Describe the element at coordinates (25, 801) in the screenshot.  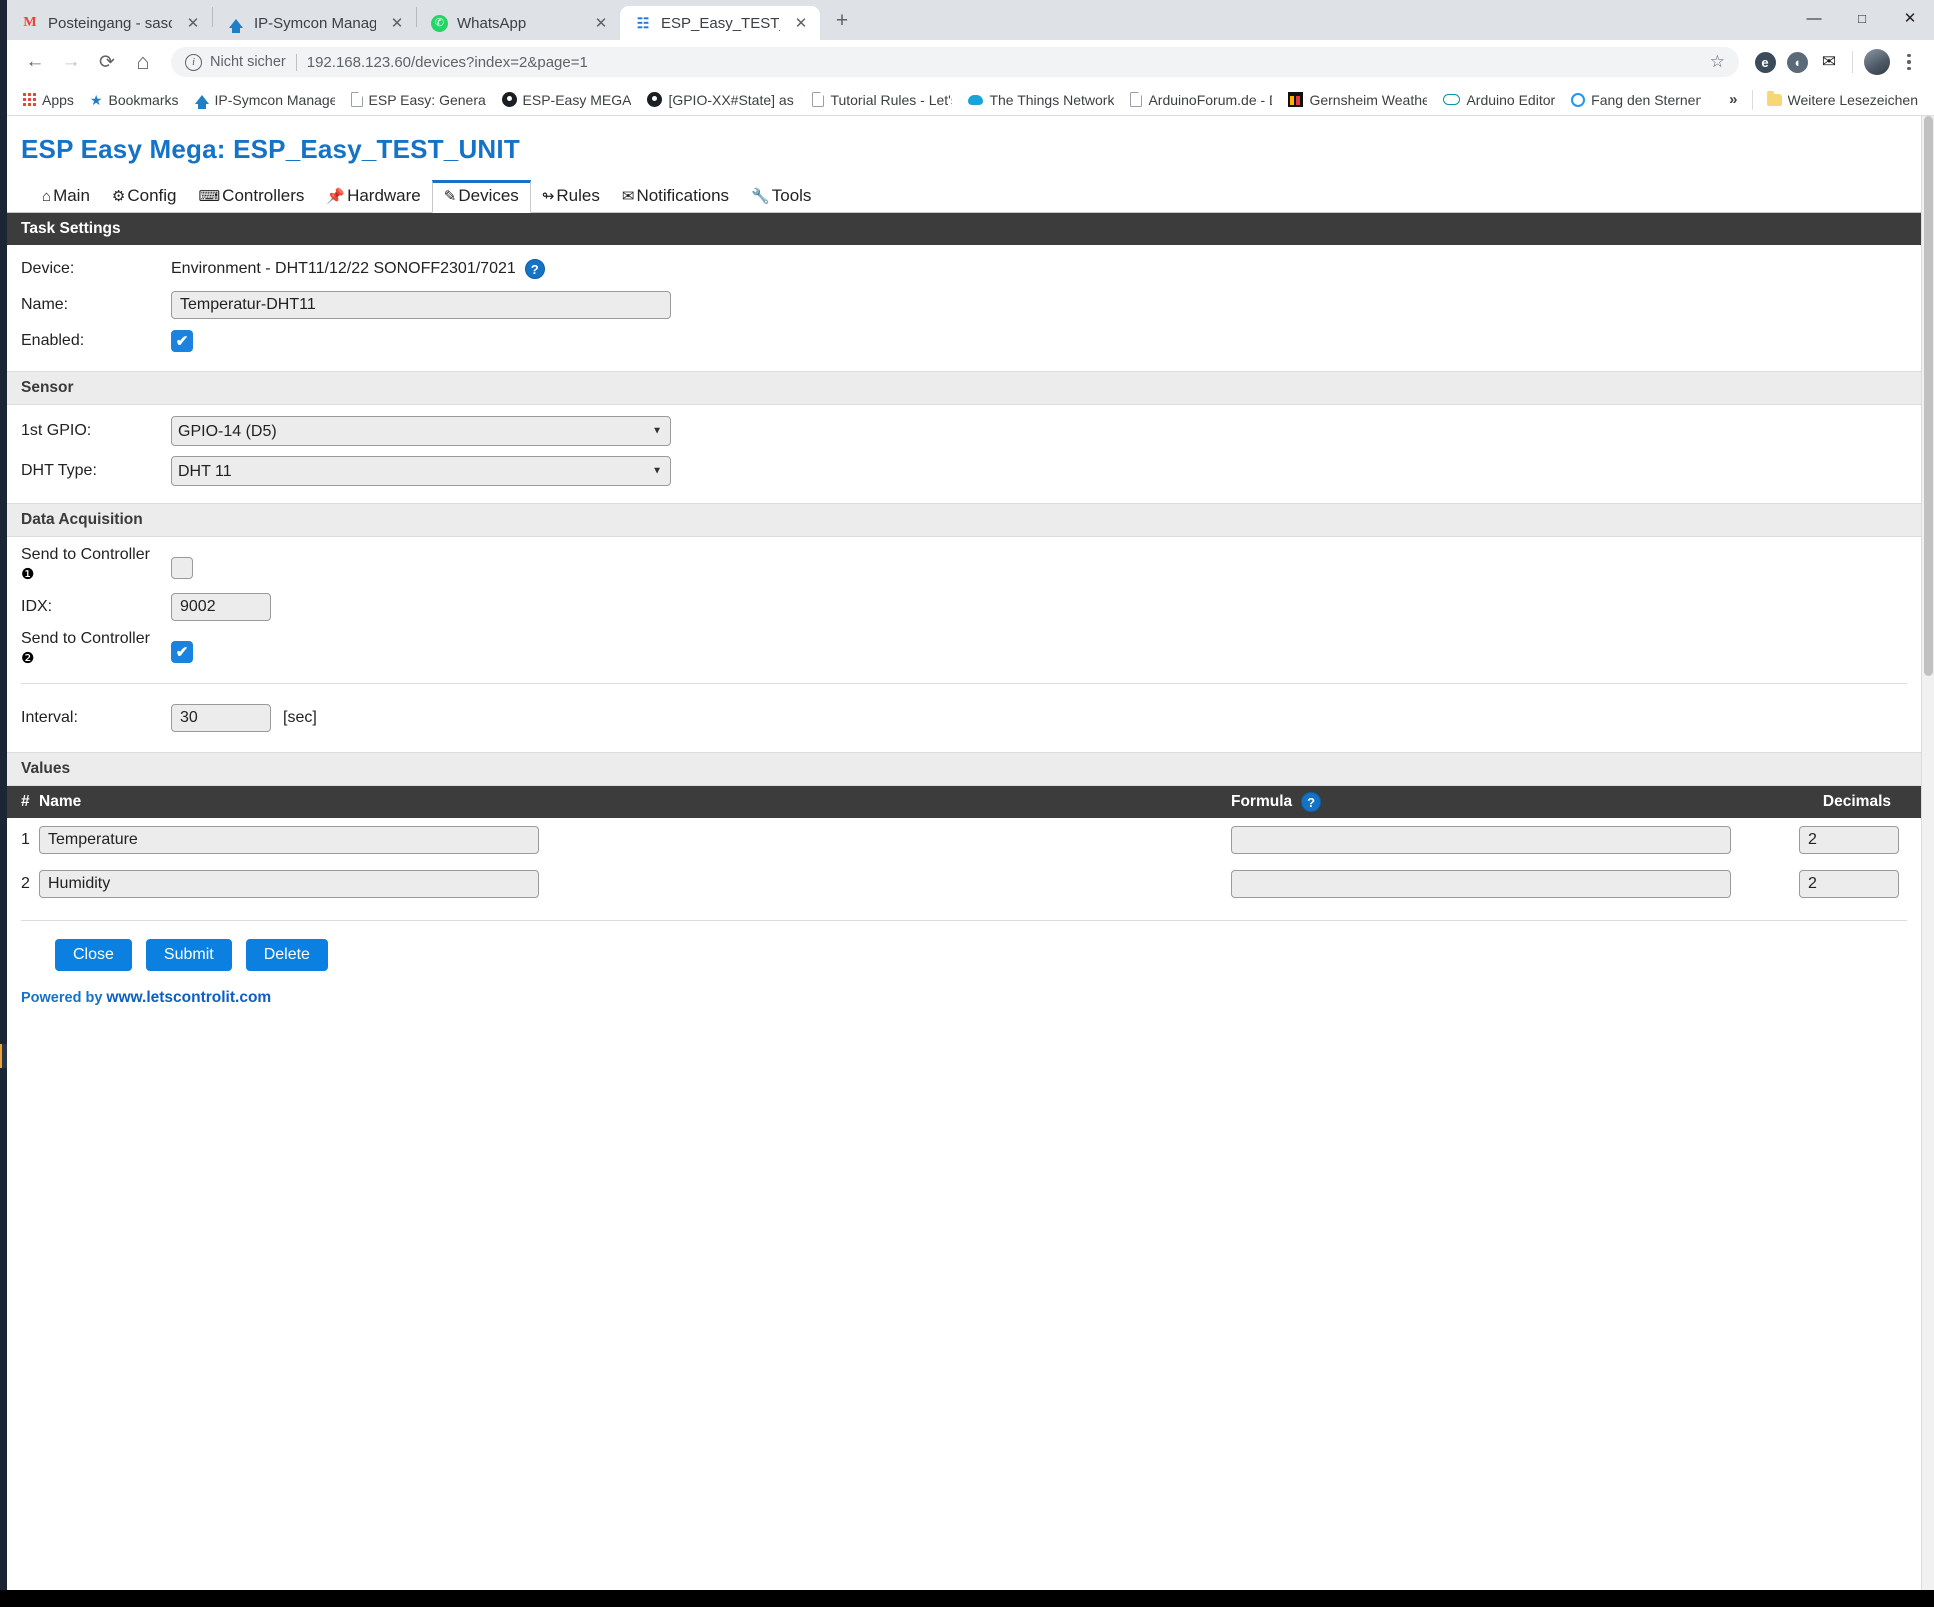
I see `column-header-number: #` at that location.